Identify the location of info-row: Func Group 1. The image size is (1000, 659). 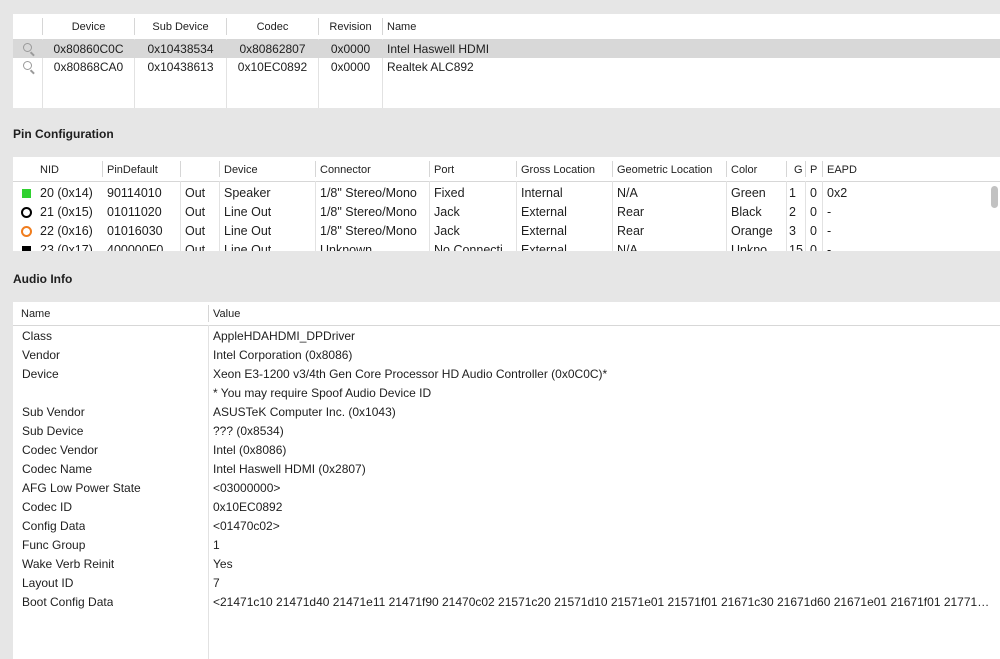
(506, 545).